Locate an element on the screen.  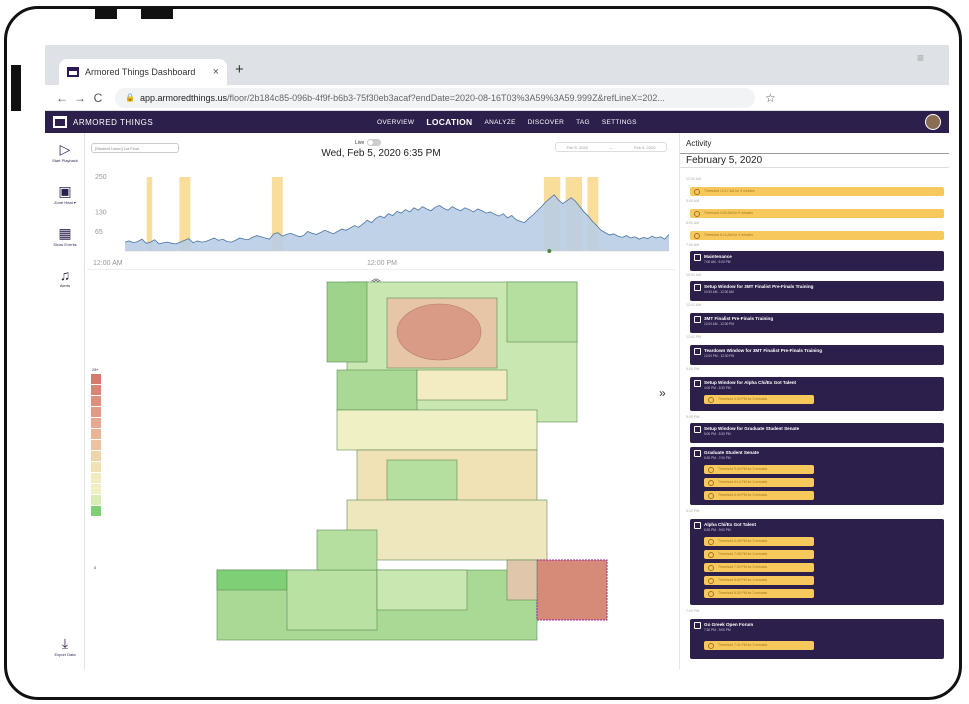
range-start: Feb 5, 2020 is located at coordinates (577, 147).